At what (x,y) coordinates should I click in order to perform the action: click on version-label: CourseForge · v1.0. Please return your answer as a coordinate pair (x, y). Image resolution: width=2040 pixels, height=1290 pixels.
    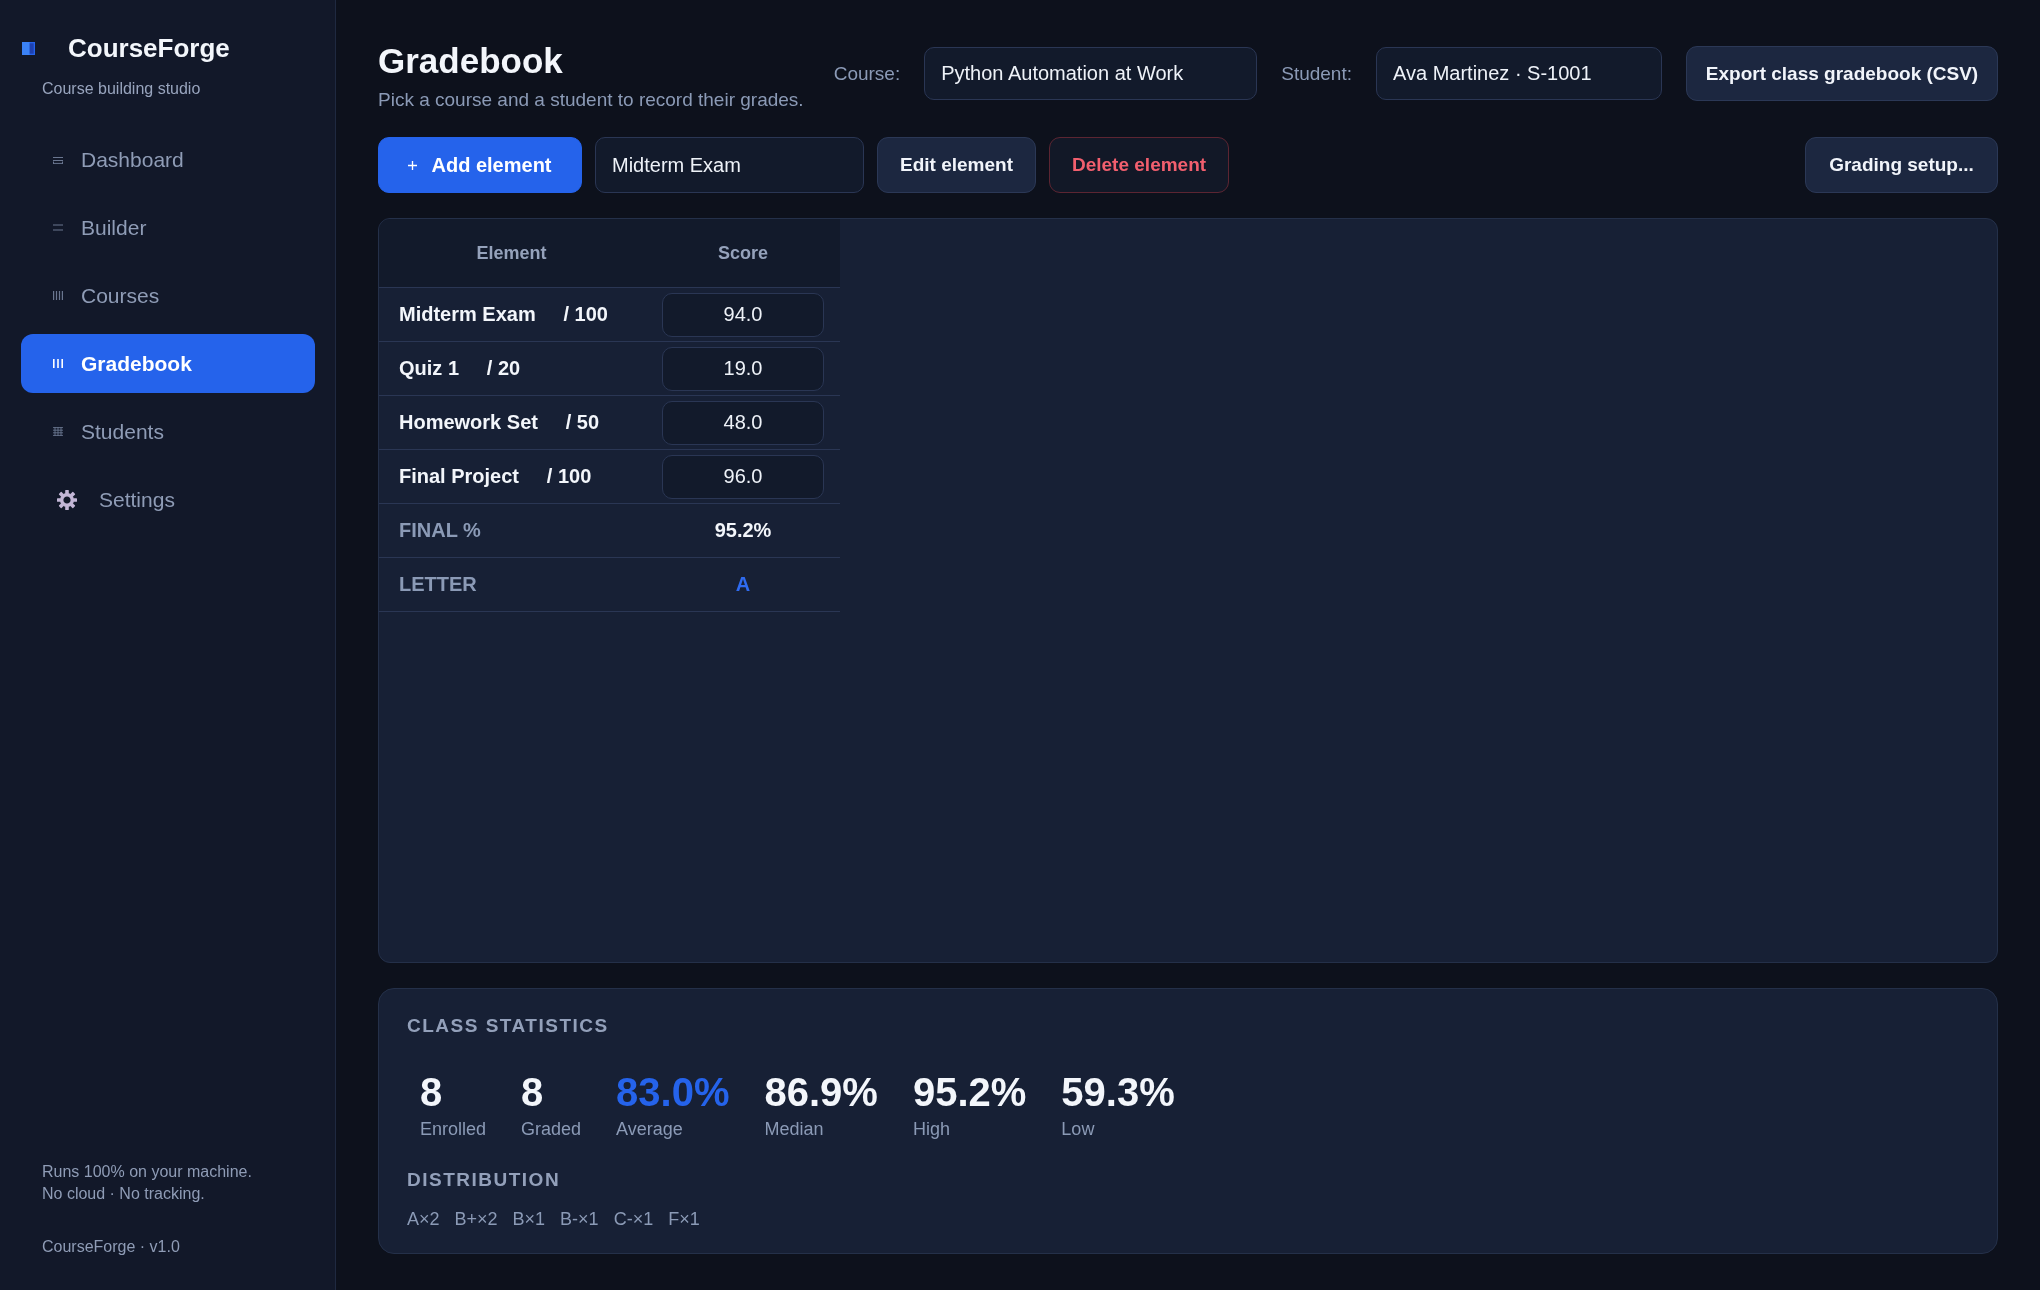
    Looking at the image, I should click on (111, 1247).